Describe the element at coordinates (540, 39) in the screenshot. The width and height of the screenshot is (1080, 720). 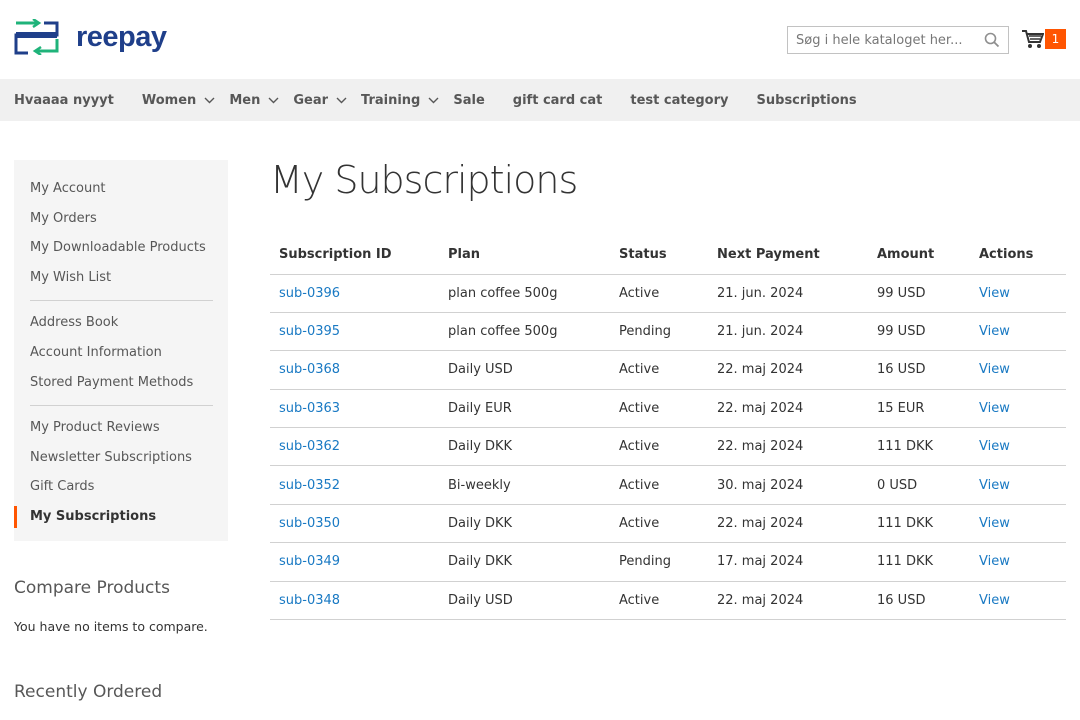
I see `site-header: reepay 1` at that location.